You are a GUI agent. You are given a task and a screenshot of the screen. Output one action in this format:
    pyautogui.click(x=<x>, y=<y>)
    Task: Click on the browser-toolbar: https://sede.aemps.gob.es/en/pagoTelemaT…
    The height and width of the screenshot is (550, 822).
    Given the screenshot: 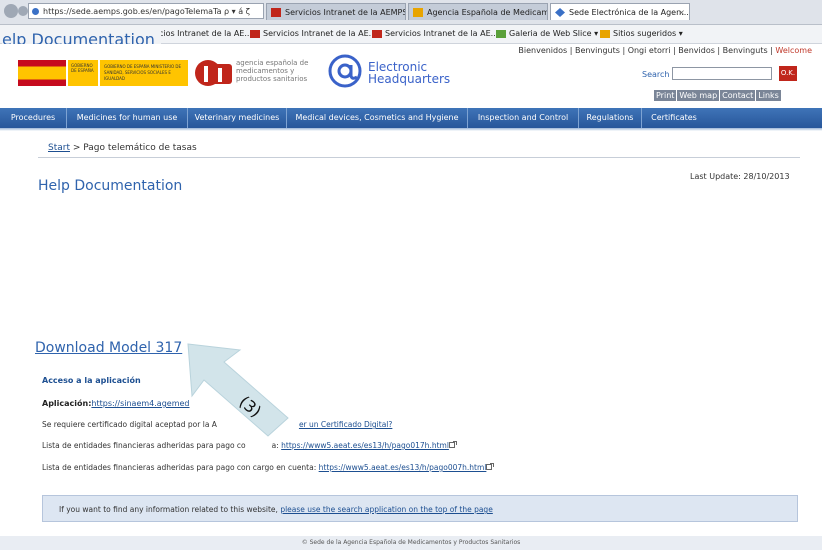 What is the action you would take?
    pyautogui.click(x=411, y=12)
    